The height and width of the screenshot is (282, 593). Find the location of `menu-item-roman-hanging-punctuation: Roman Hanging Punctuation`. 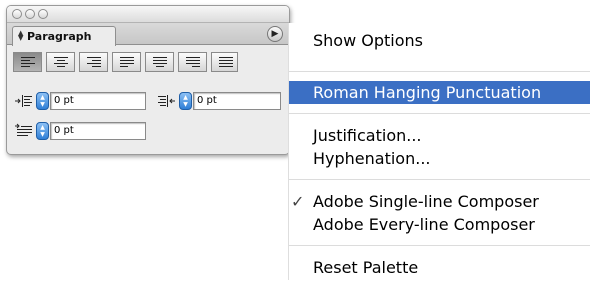

menu-item-roman-hanging-punctuation: Roman Hanging Punctuation is located at coordinates (439, 92).